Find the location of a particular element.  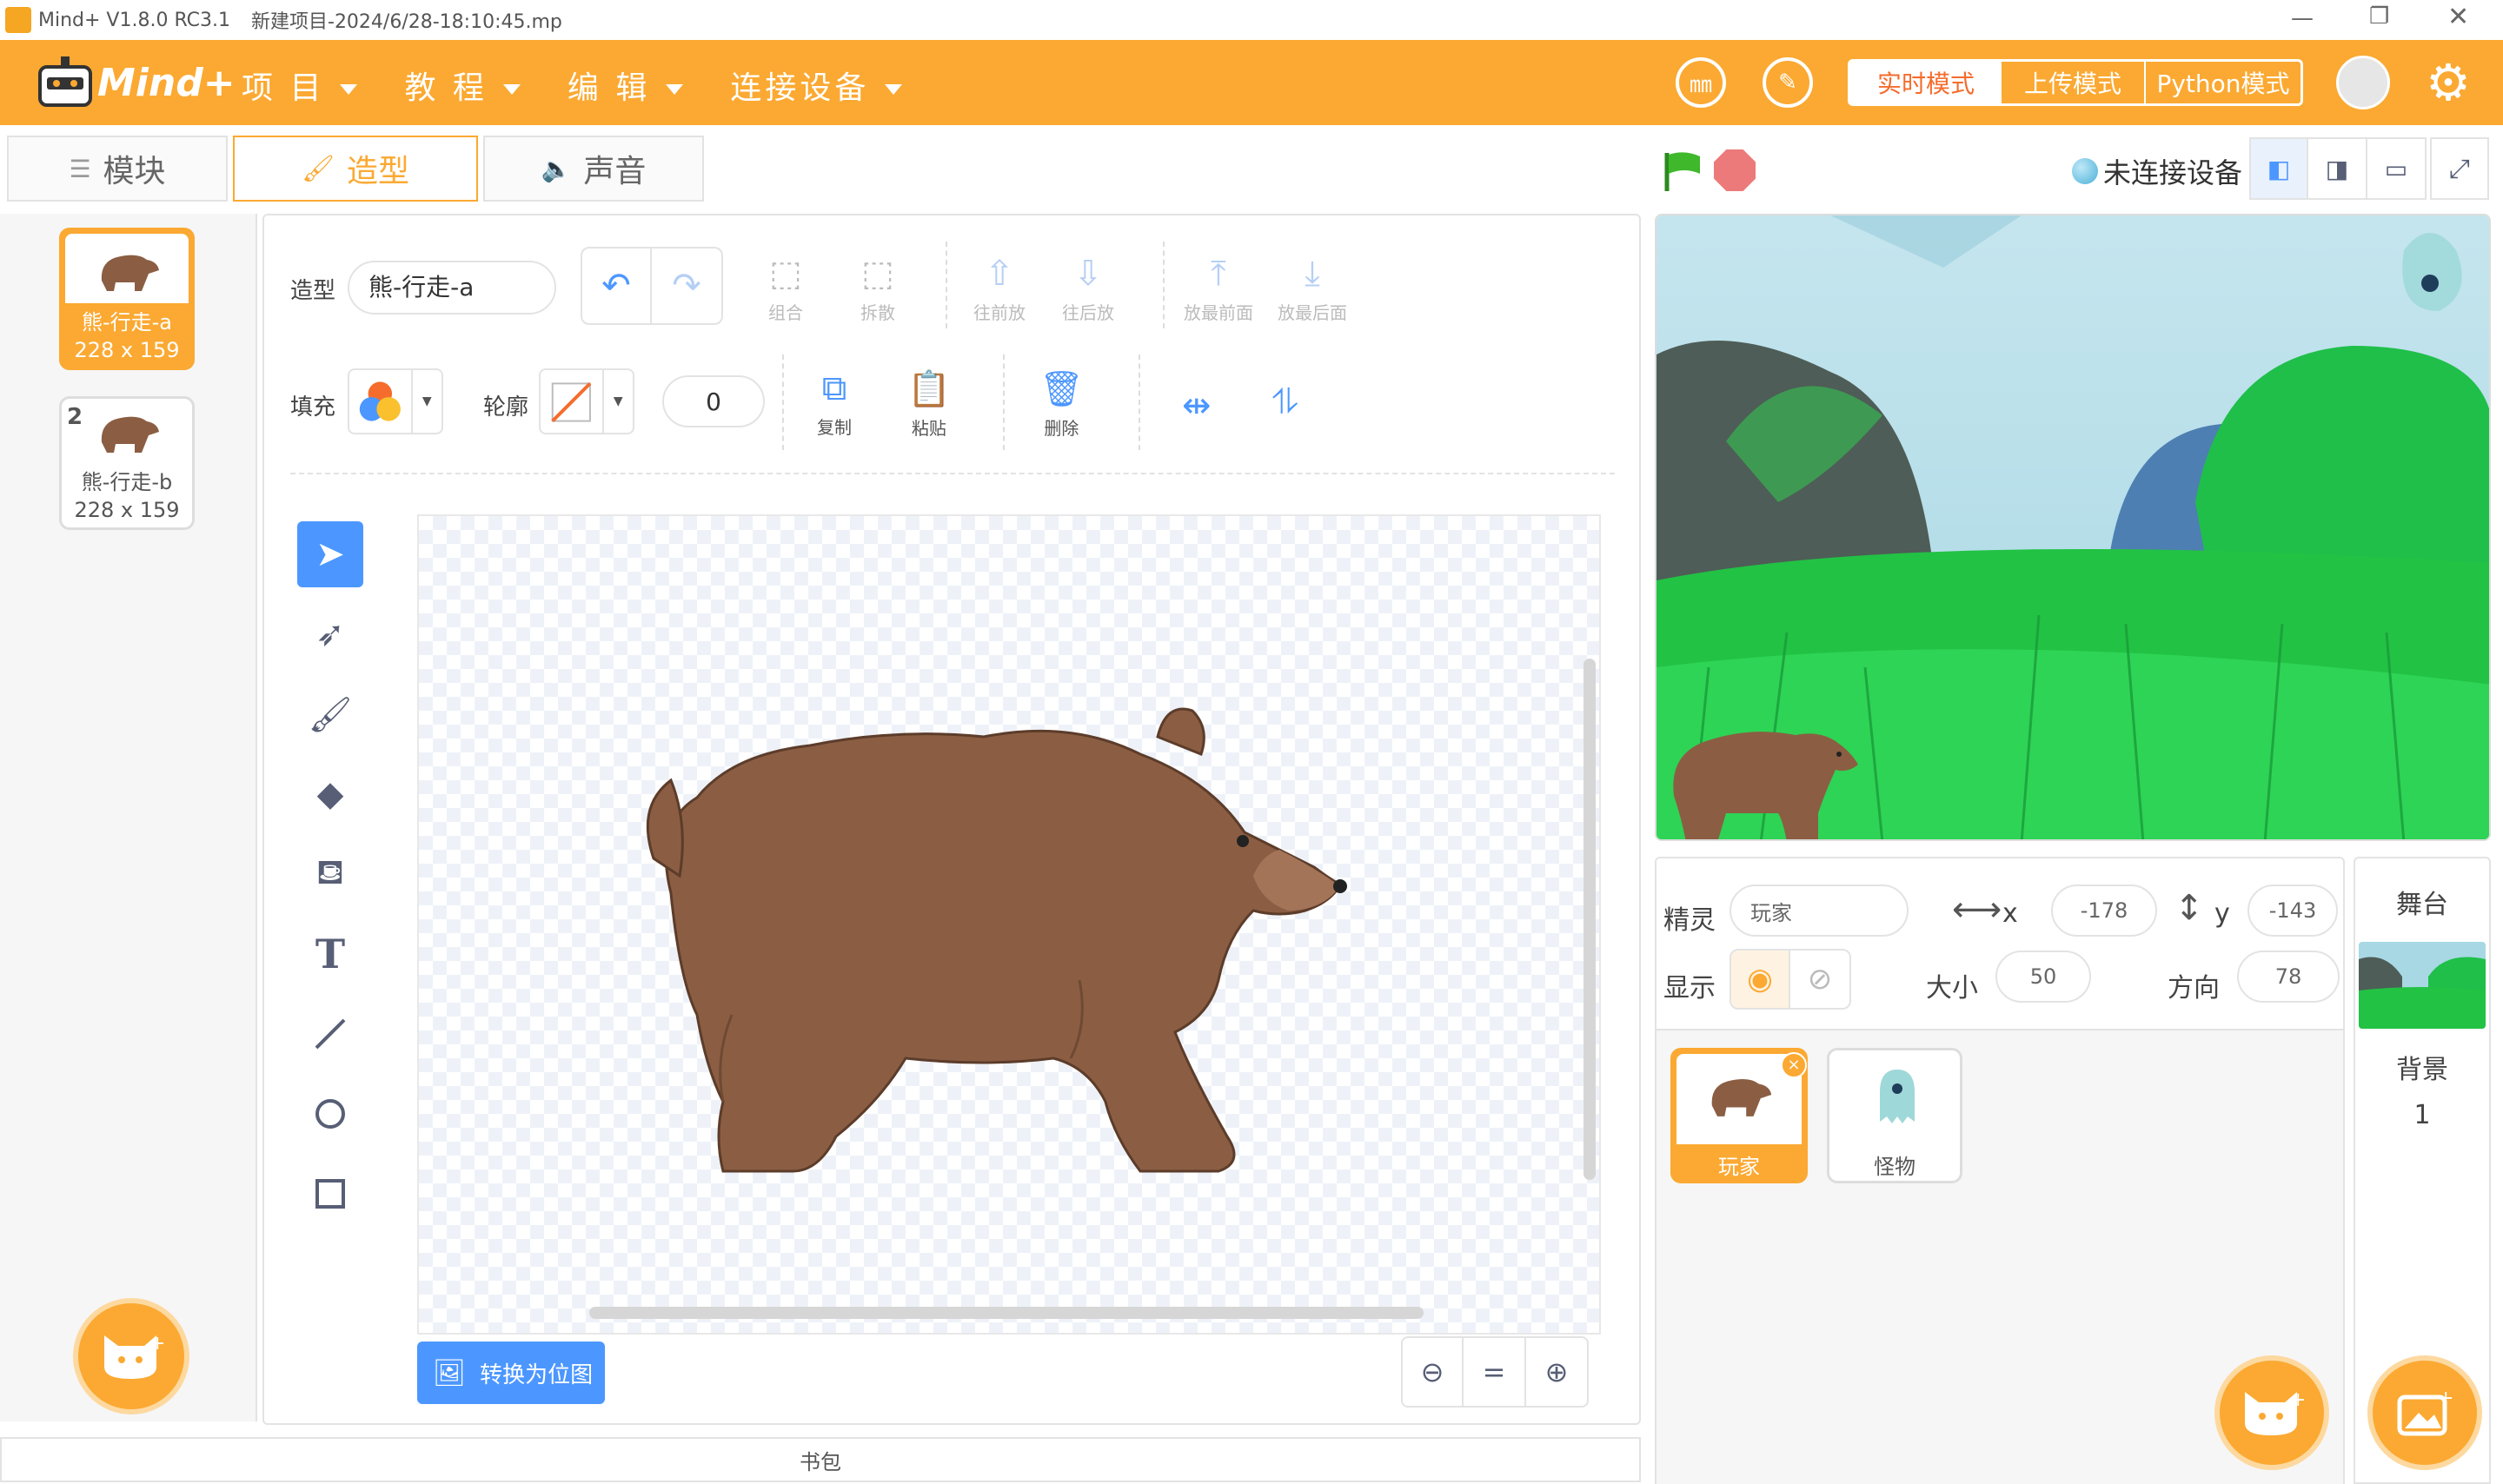

minimize-button: — is located at coordinates (2302, 18).